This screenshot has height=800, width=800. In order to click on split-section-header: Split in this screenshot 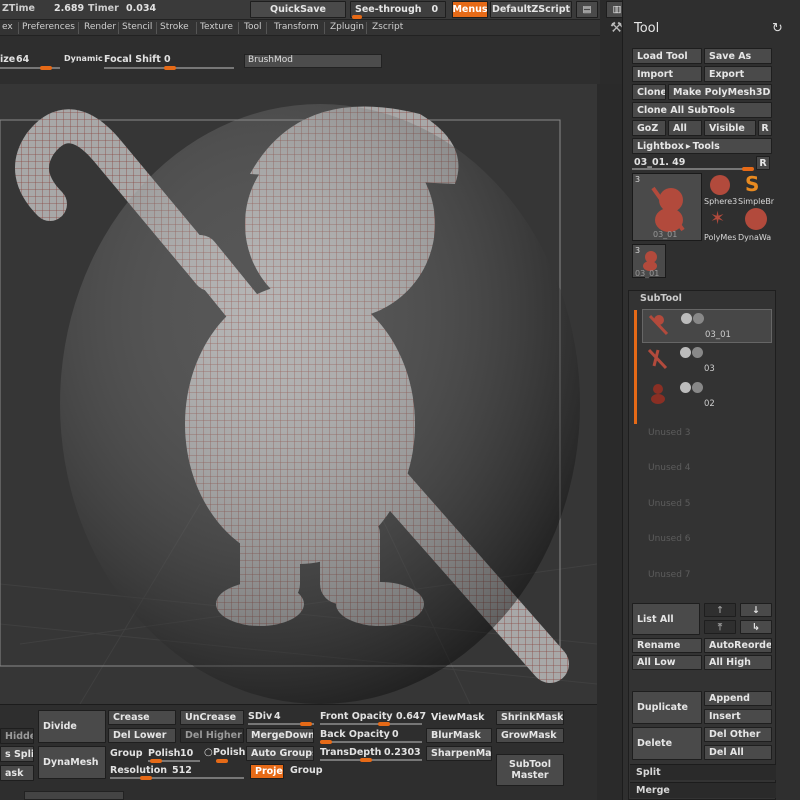, I will do `click(703, 772)`.